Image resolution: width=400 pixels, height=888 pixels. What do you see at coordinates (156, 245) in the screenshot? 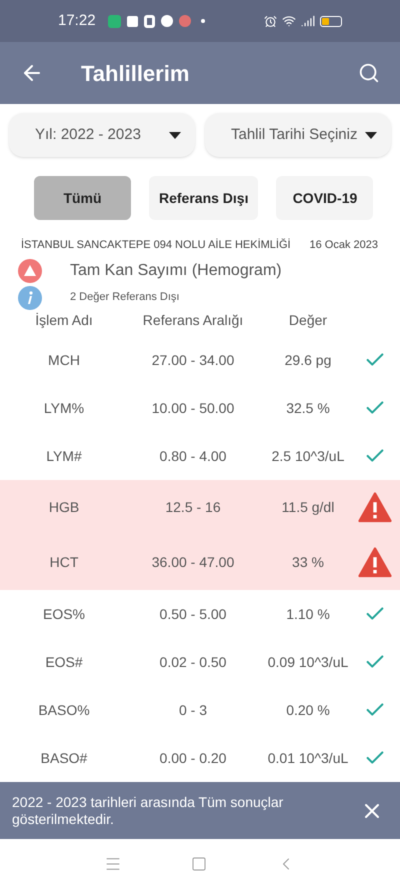
I see `institution-name: İSTANBUL SANCAKTEPE 094 NOLU AİLE HEKİMLİĞİ` at bounding box center [156, 245].